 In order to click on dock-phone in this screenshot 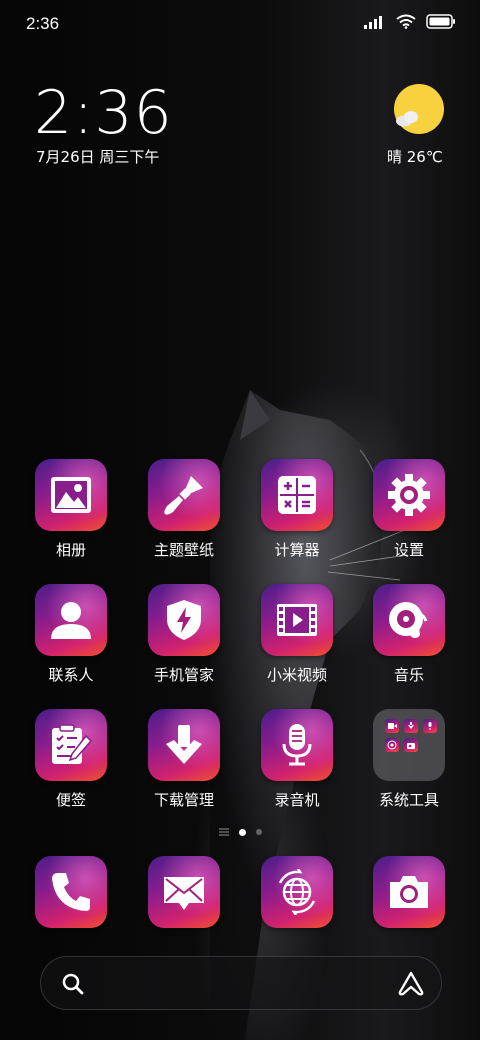, I will do `click(71, 892)`.